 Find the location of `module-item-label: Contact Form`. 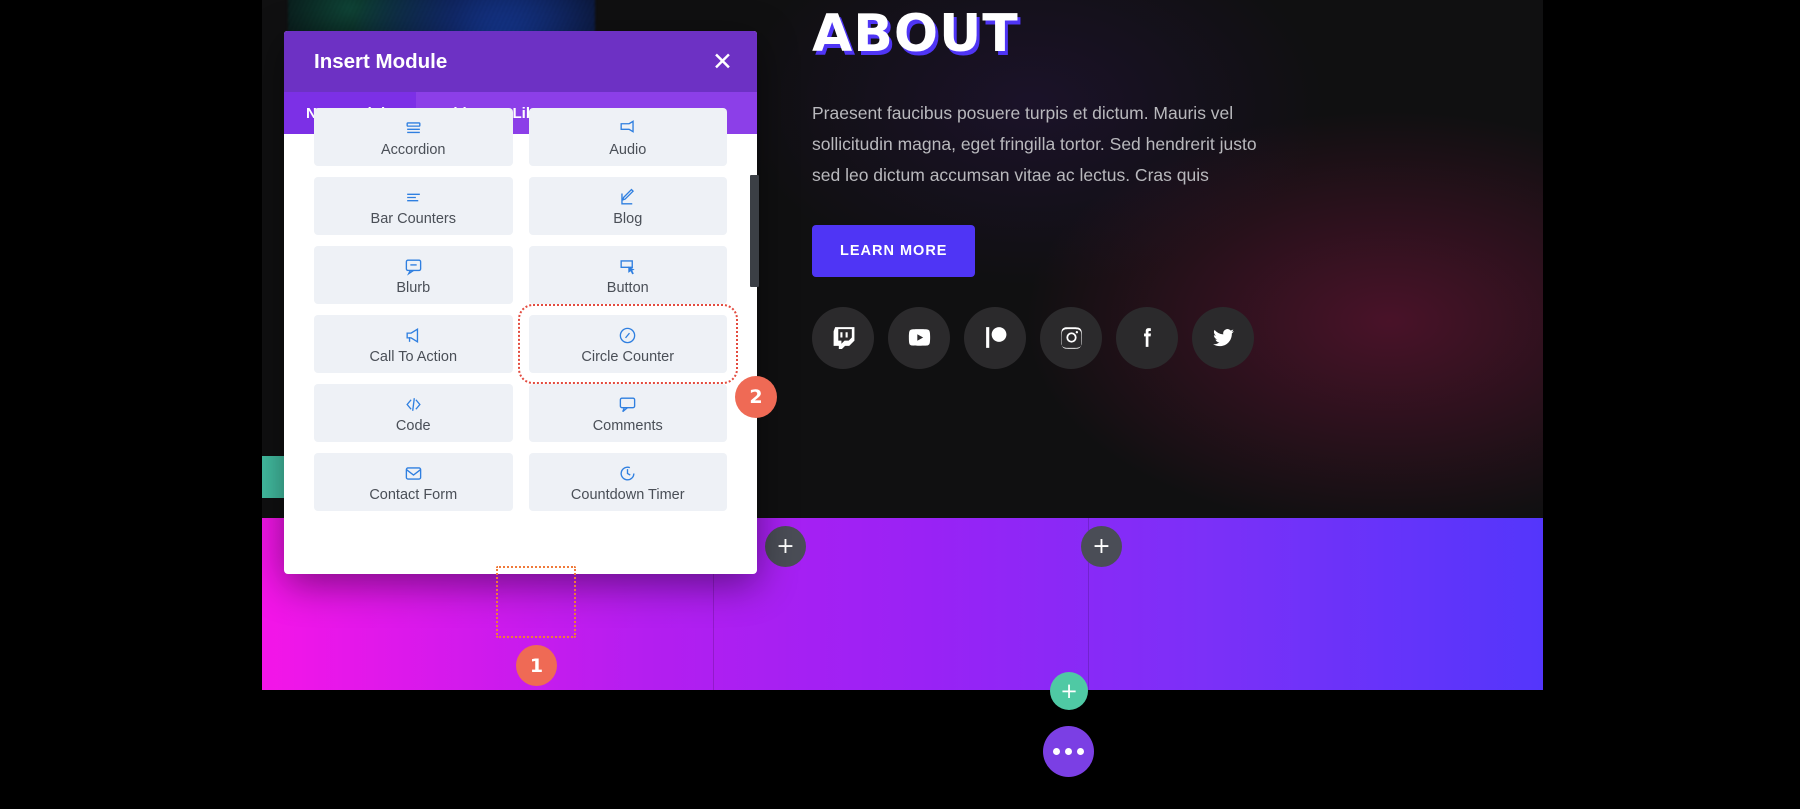

module-item-label: Contact Form is located at coordinates (413, 495).